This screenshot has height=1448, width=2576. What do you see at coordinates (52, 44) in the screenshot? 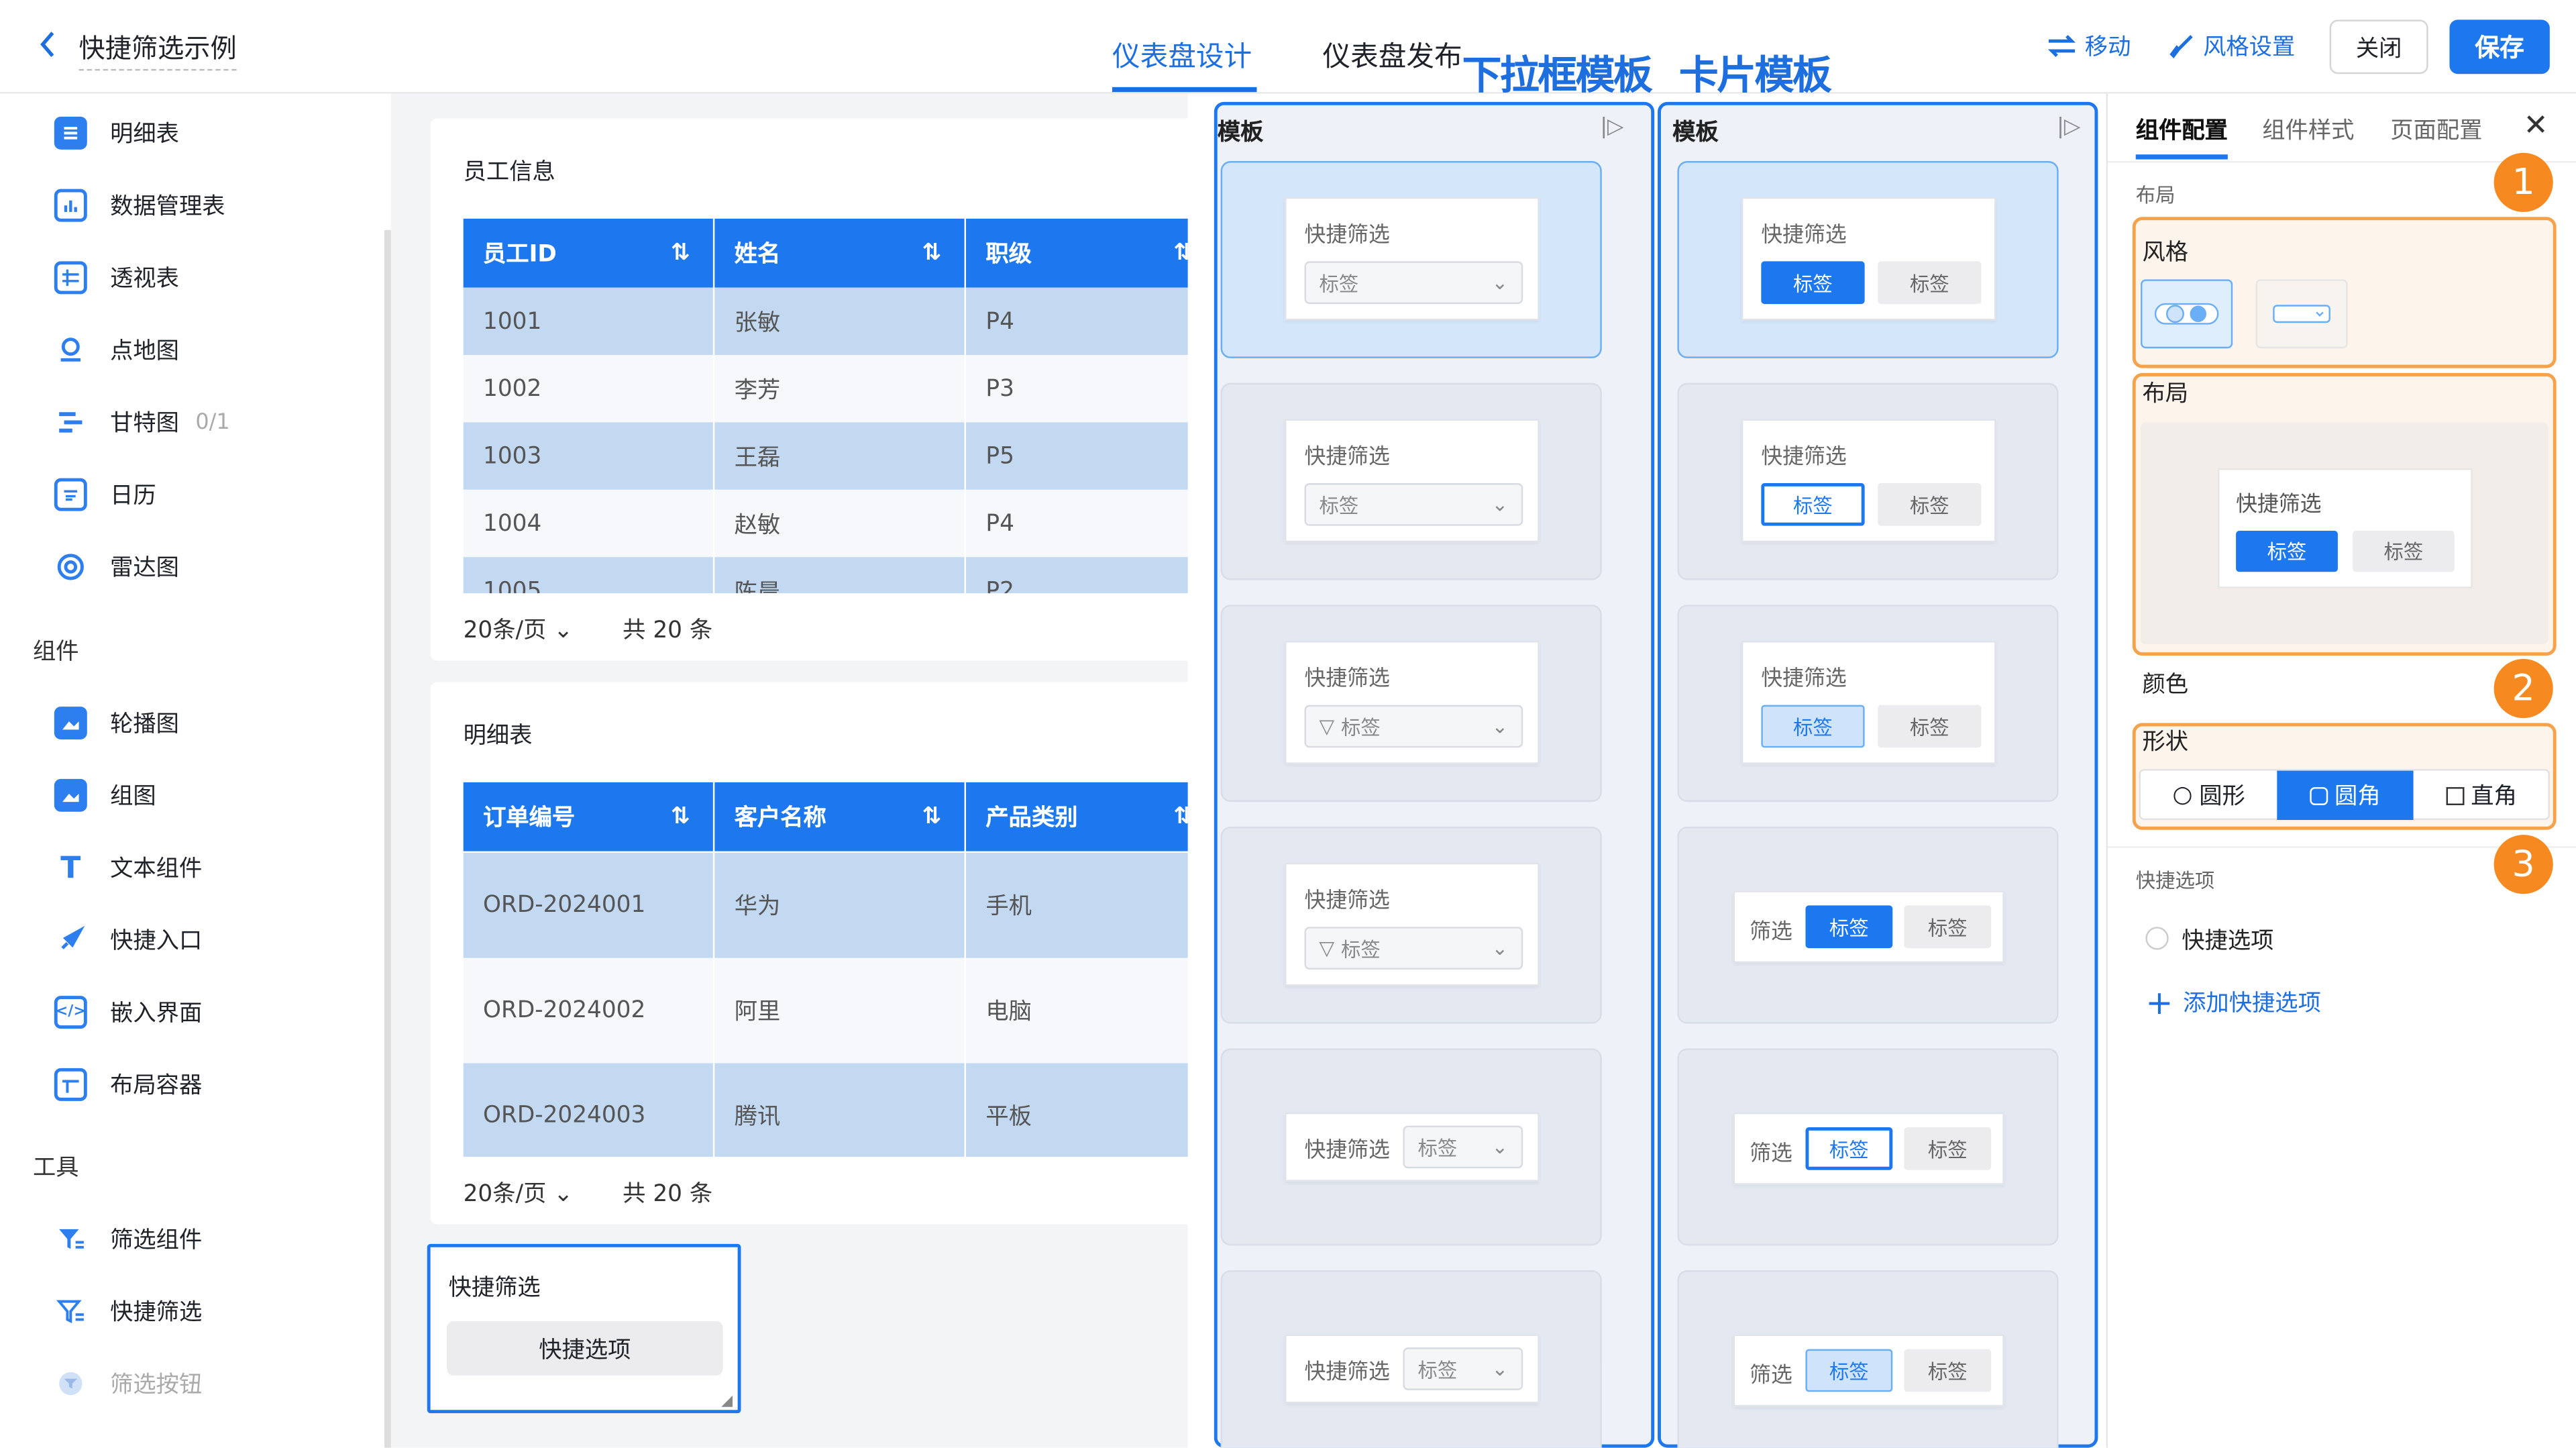
I see `back-chevron-icon` at bounding box center [52, 44].